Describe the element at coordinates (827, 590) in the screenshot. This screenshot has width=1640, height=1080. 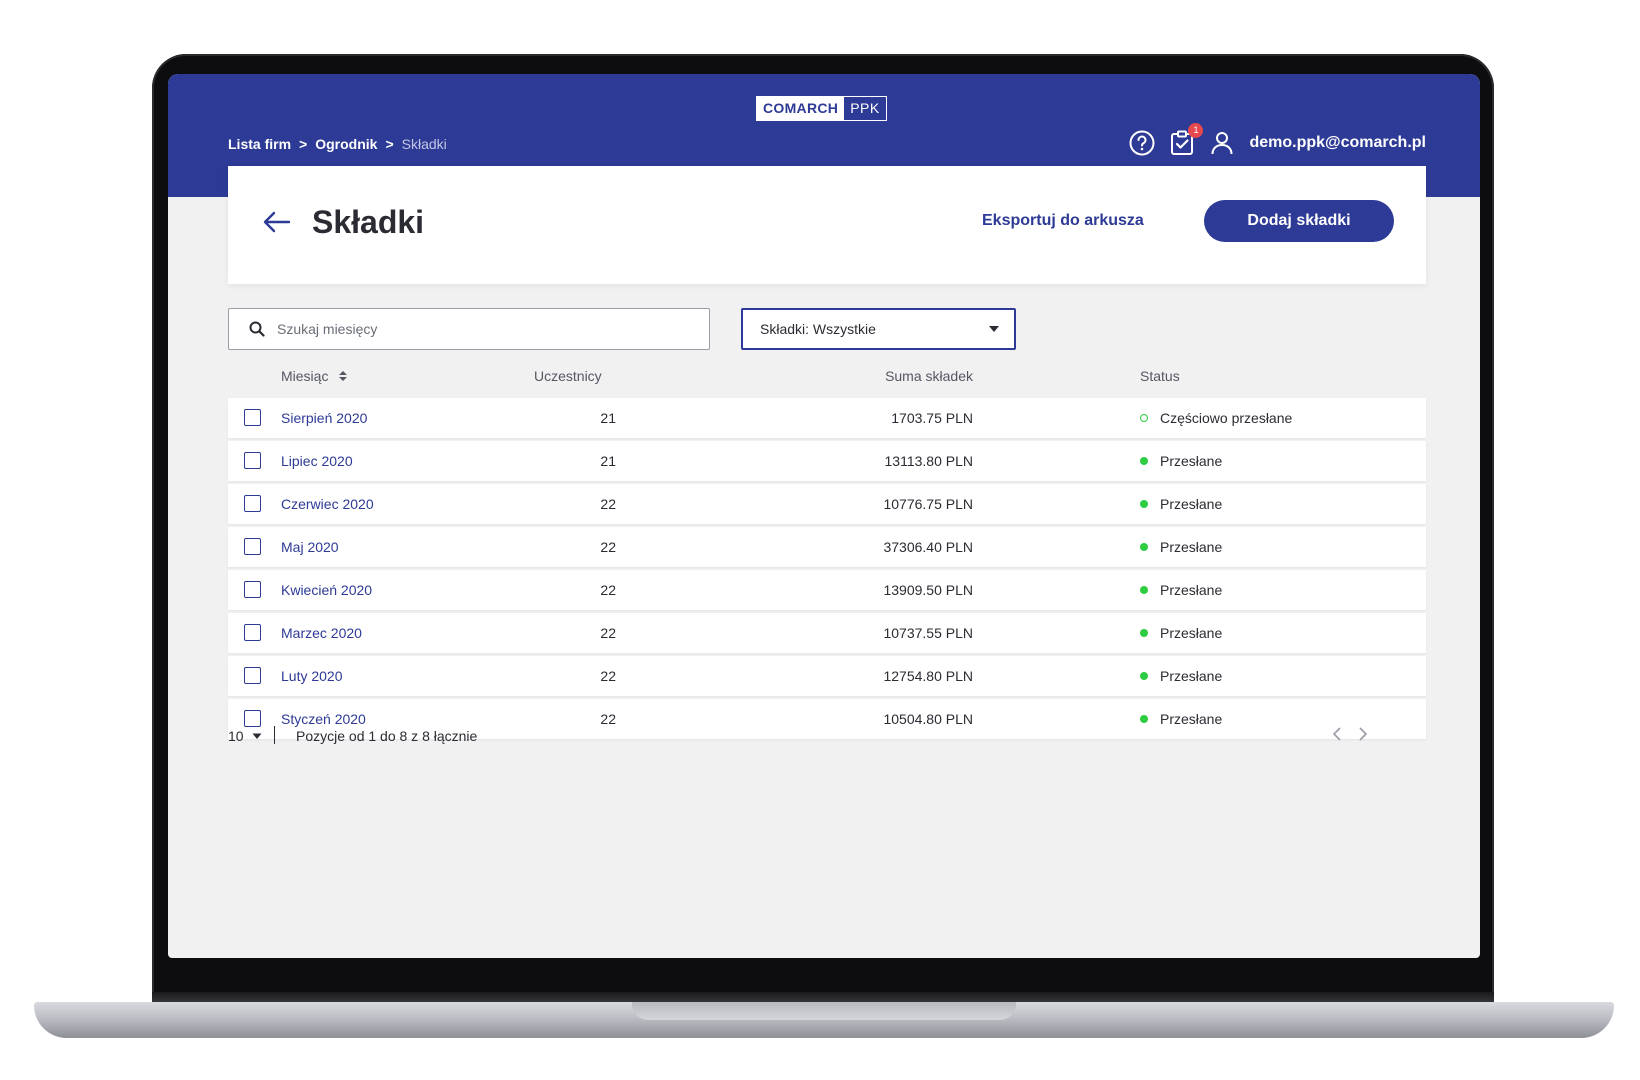
I see `table-row: Kwiecień 2020 22 13909.50 PLN Przesłane` at that location.